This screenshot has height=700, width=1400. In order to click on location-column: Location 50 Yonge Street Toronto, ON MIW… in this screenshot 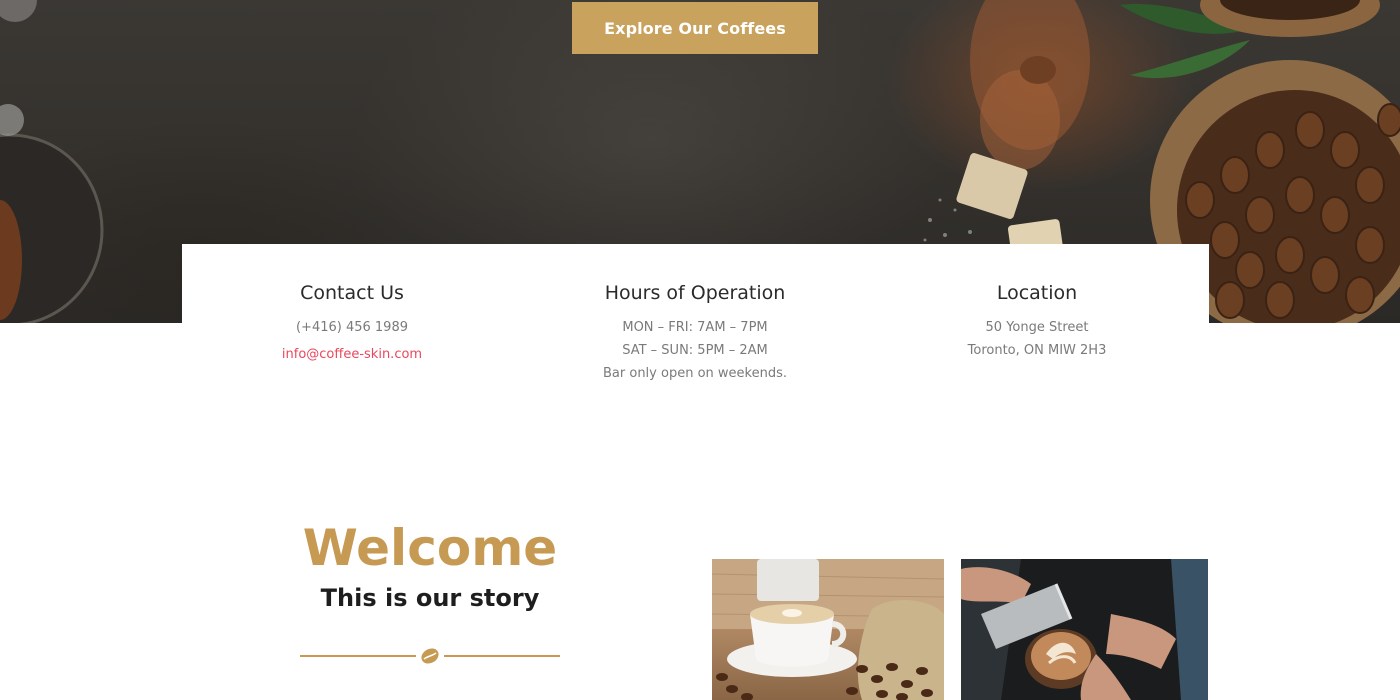, I will do `click(1037, 322)`.